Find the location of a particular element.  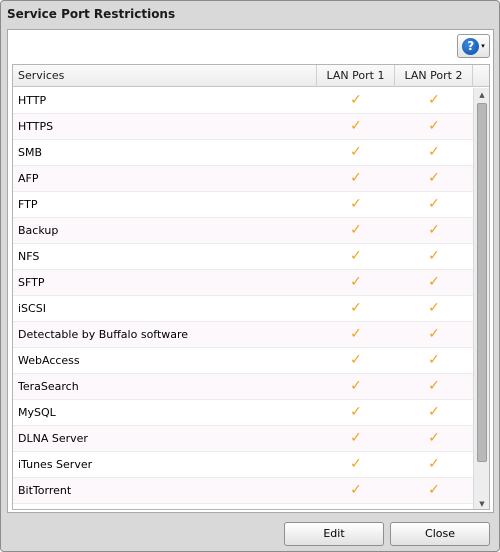

service-name: HTTPS is located at coordinates (36, 126).